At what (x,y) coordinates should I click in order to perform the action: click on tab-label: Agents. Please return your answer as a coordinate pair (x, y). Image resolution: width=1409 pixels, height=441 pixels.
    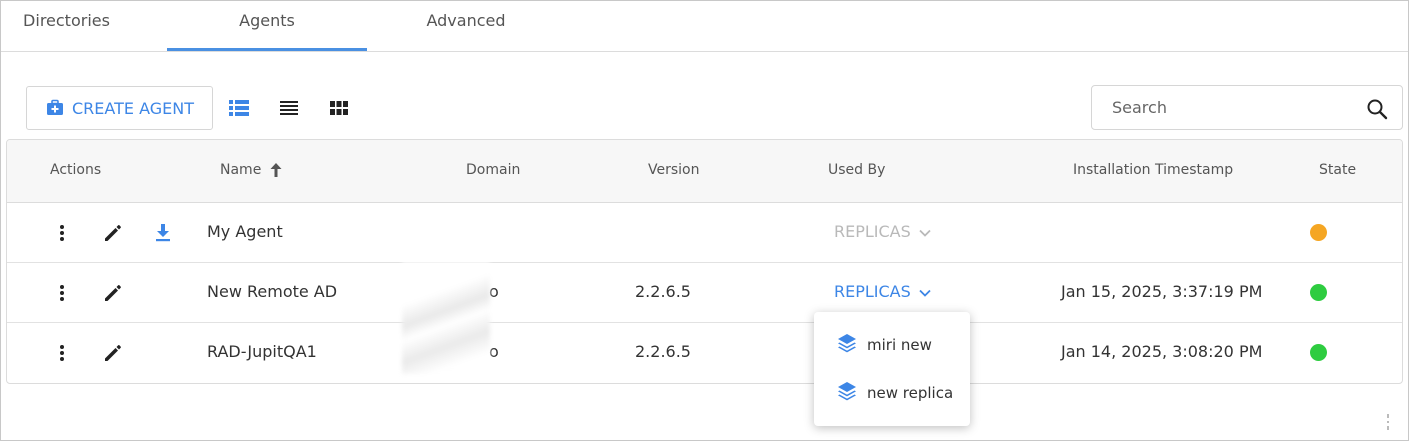
    Looking at the image, I should click on (267, 20).